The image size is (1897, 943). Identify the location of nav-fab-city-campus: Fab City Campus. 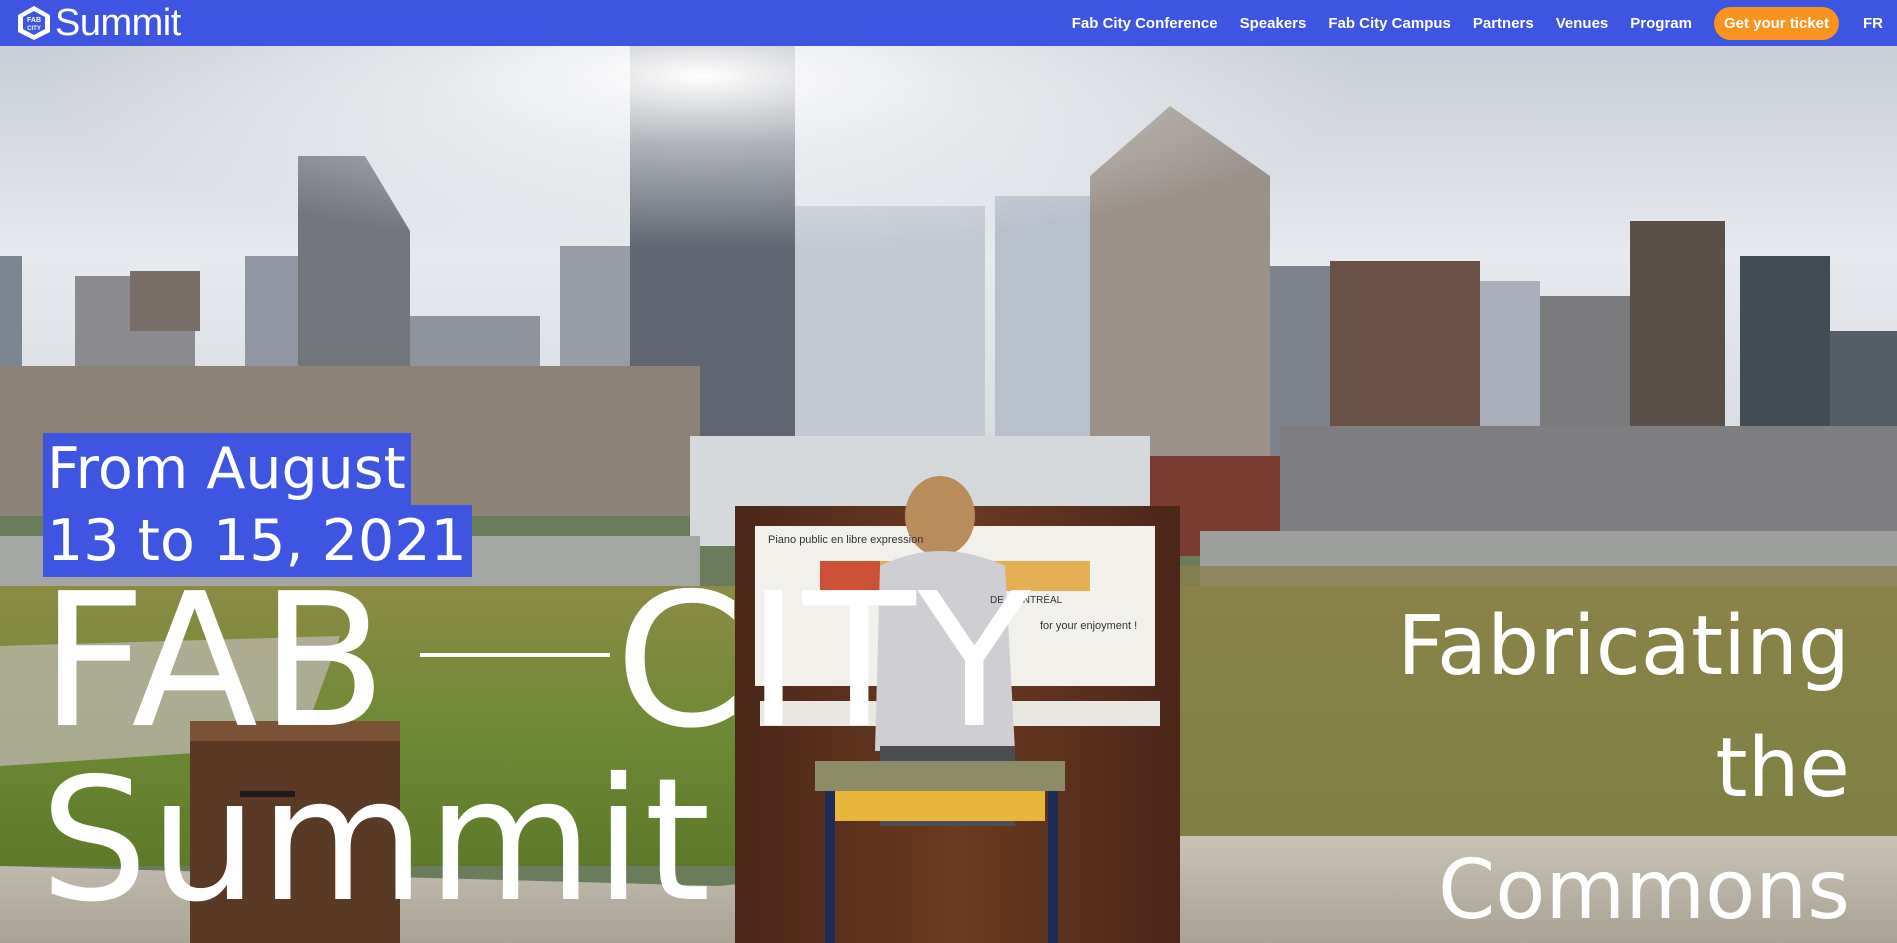
(1389, 23).